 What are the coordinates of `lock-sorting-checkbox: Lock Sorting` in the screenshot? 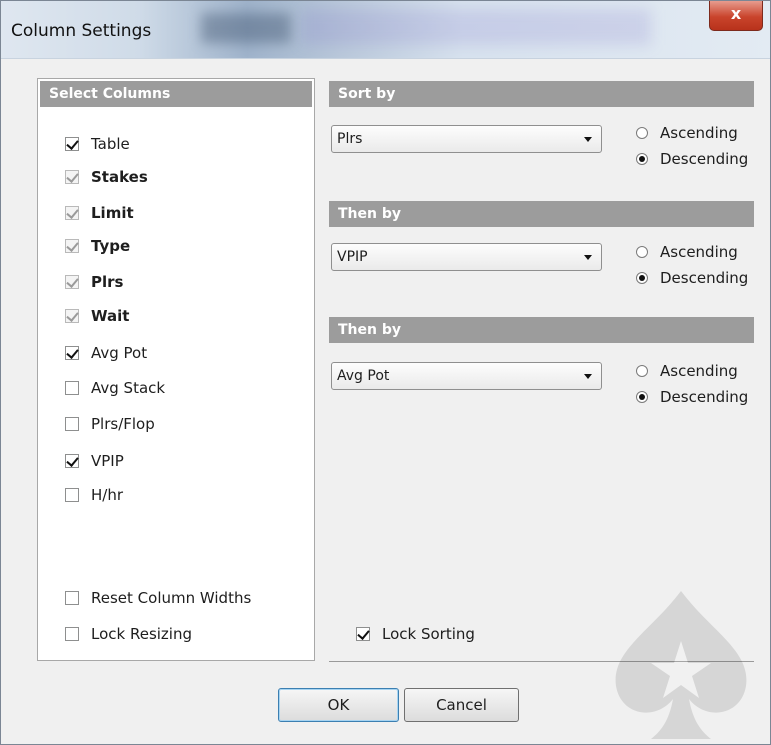 It's located at (415, 634).